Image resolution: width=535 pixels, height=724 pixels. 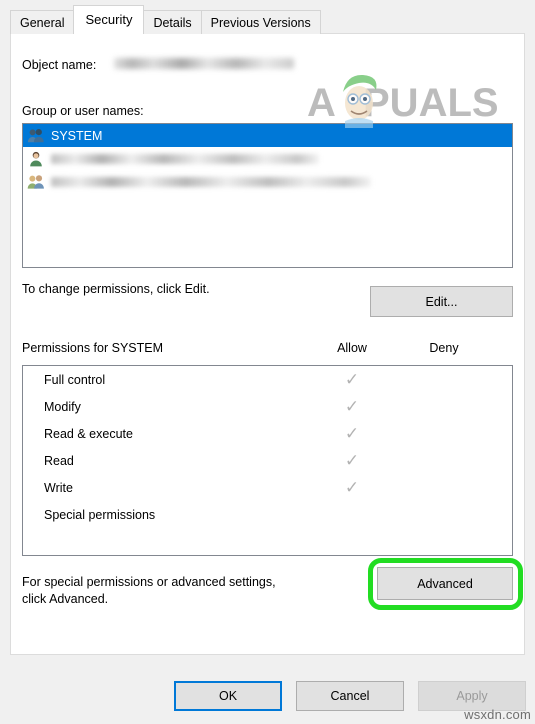 I want to click on wsxdn-watermark: wsxdn.com, so click(x=497, y=714).